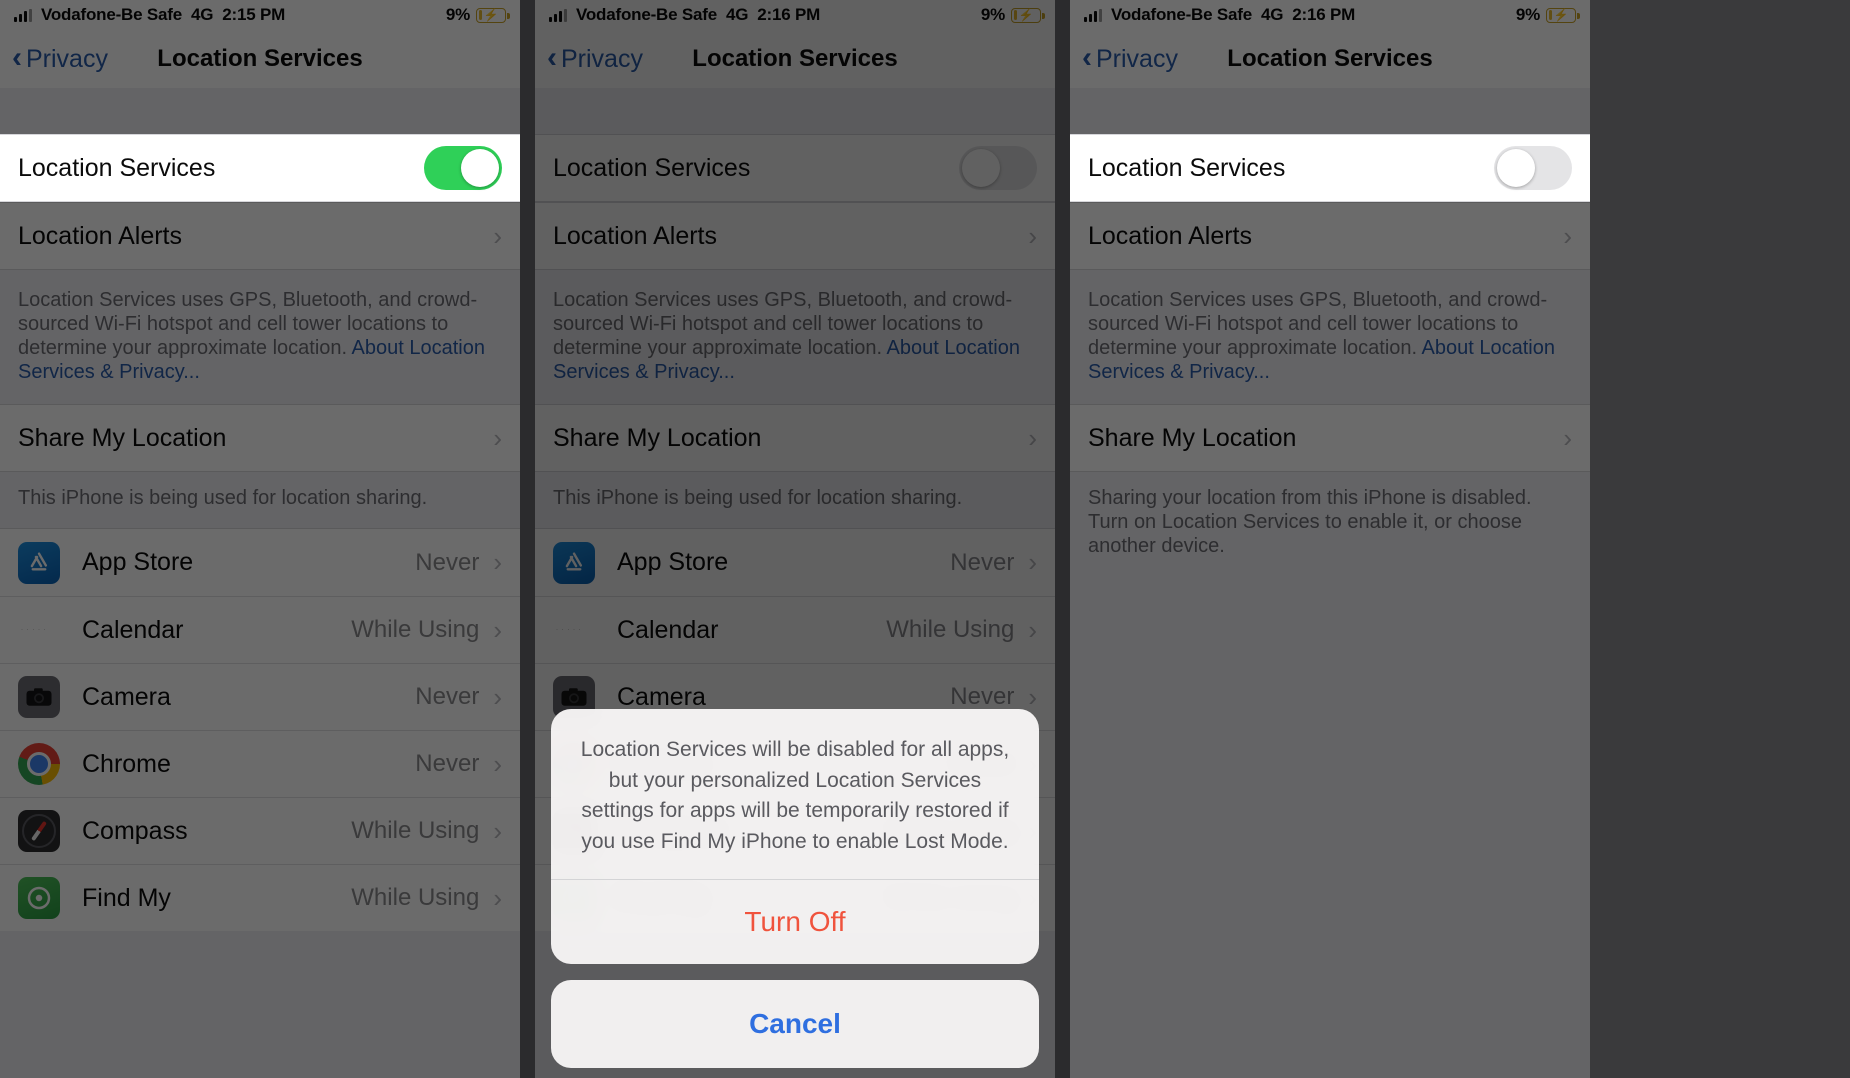  I want to click on compass-icon, so click(39, 831).